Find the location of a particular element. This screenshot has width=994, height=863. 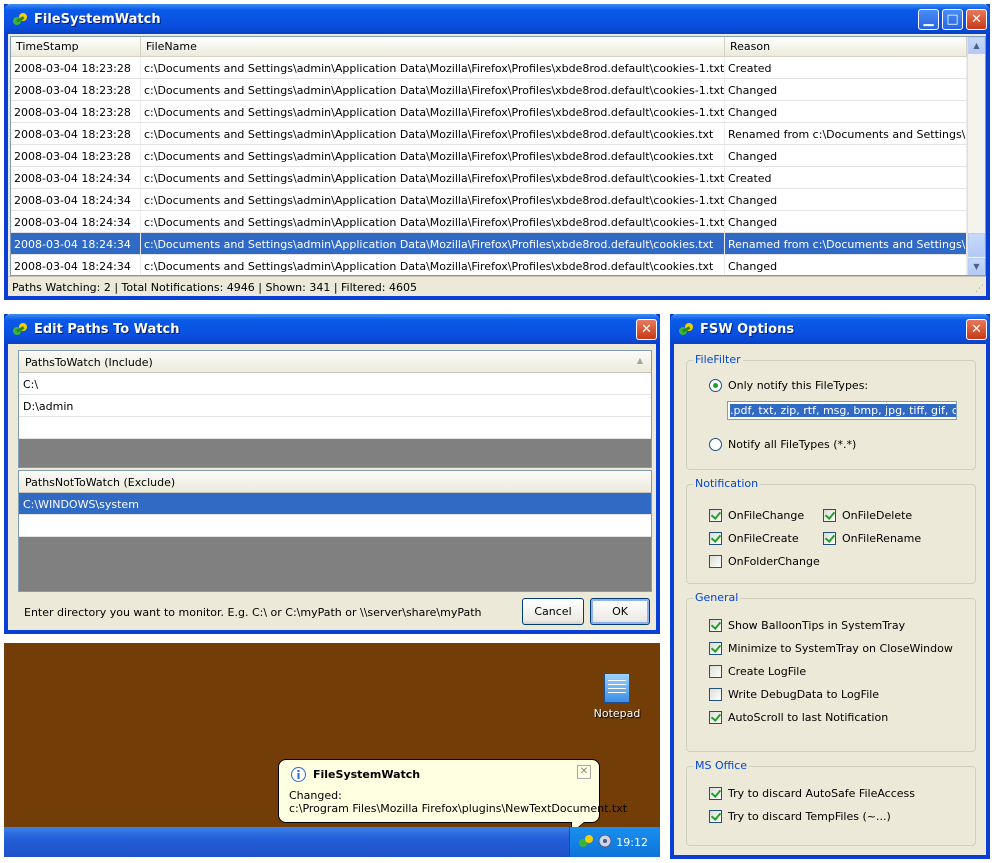

include-row: D:\admin is located at coordinates (335, 406).